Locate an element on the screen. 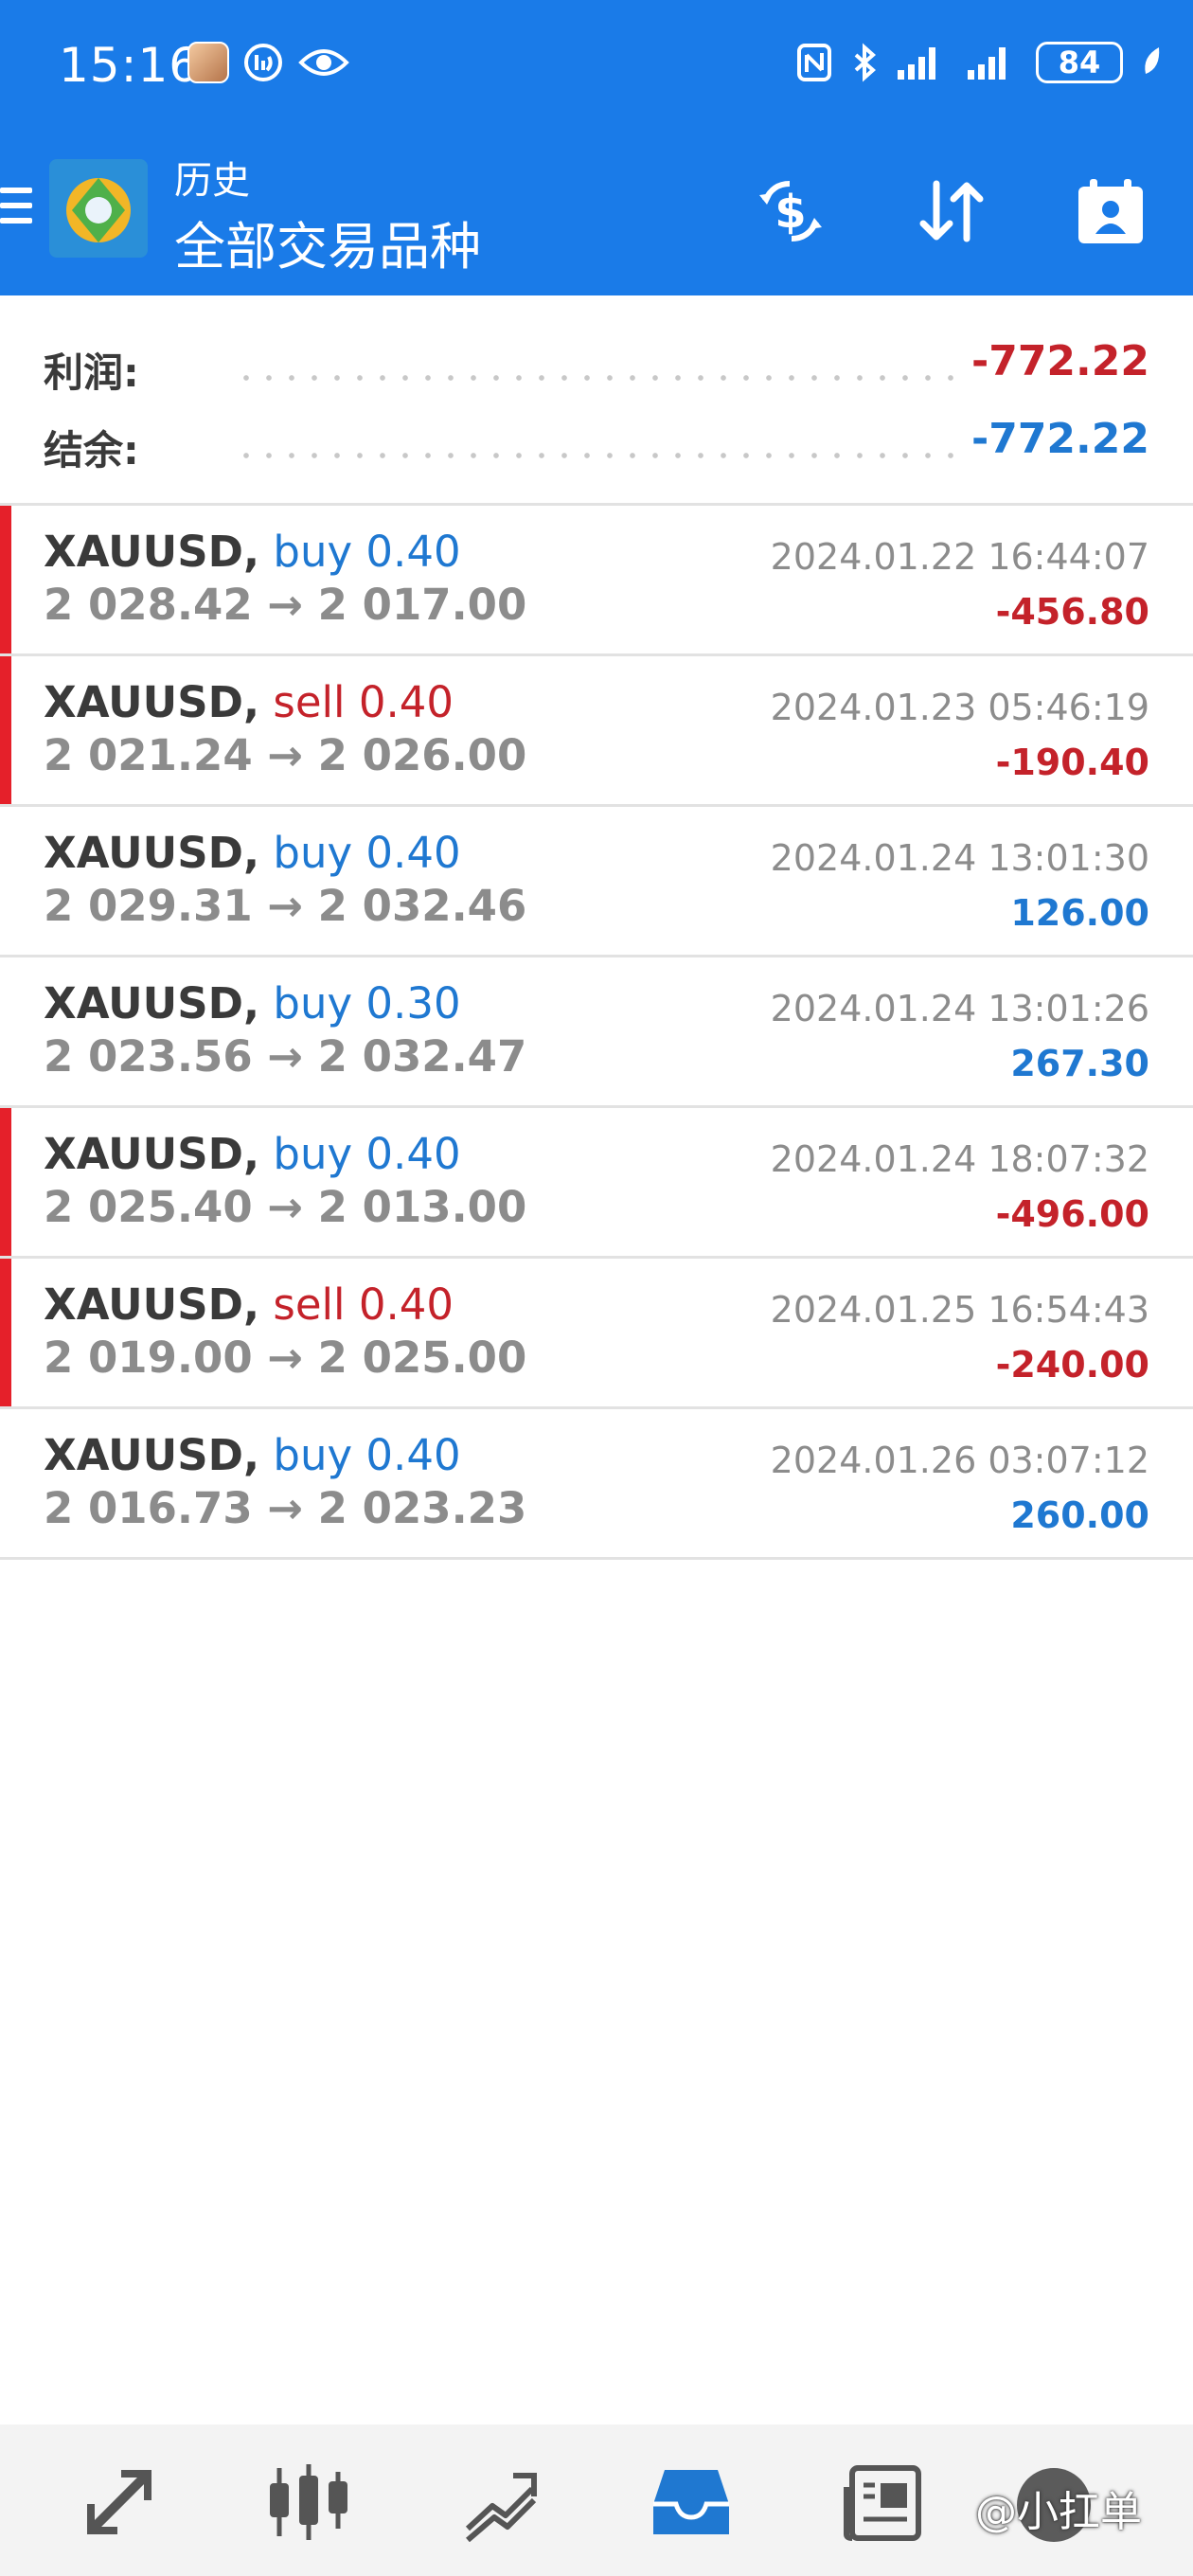 Image resolution: width=1193 pixels, height=2576 pixels. status-system-icons: 84 is located at coordinates (980, 62).